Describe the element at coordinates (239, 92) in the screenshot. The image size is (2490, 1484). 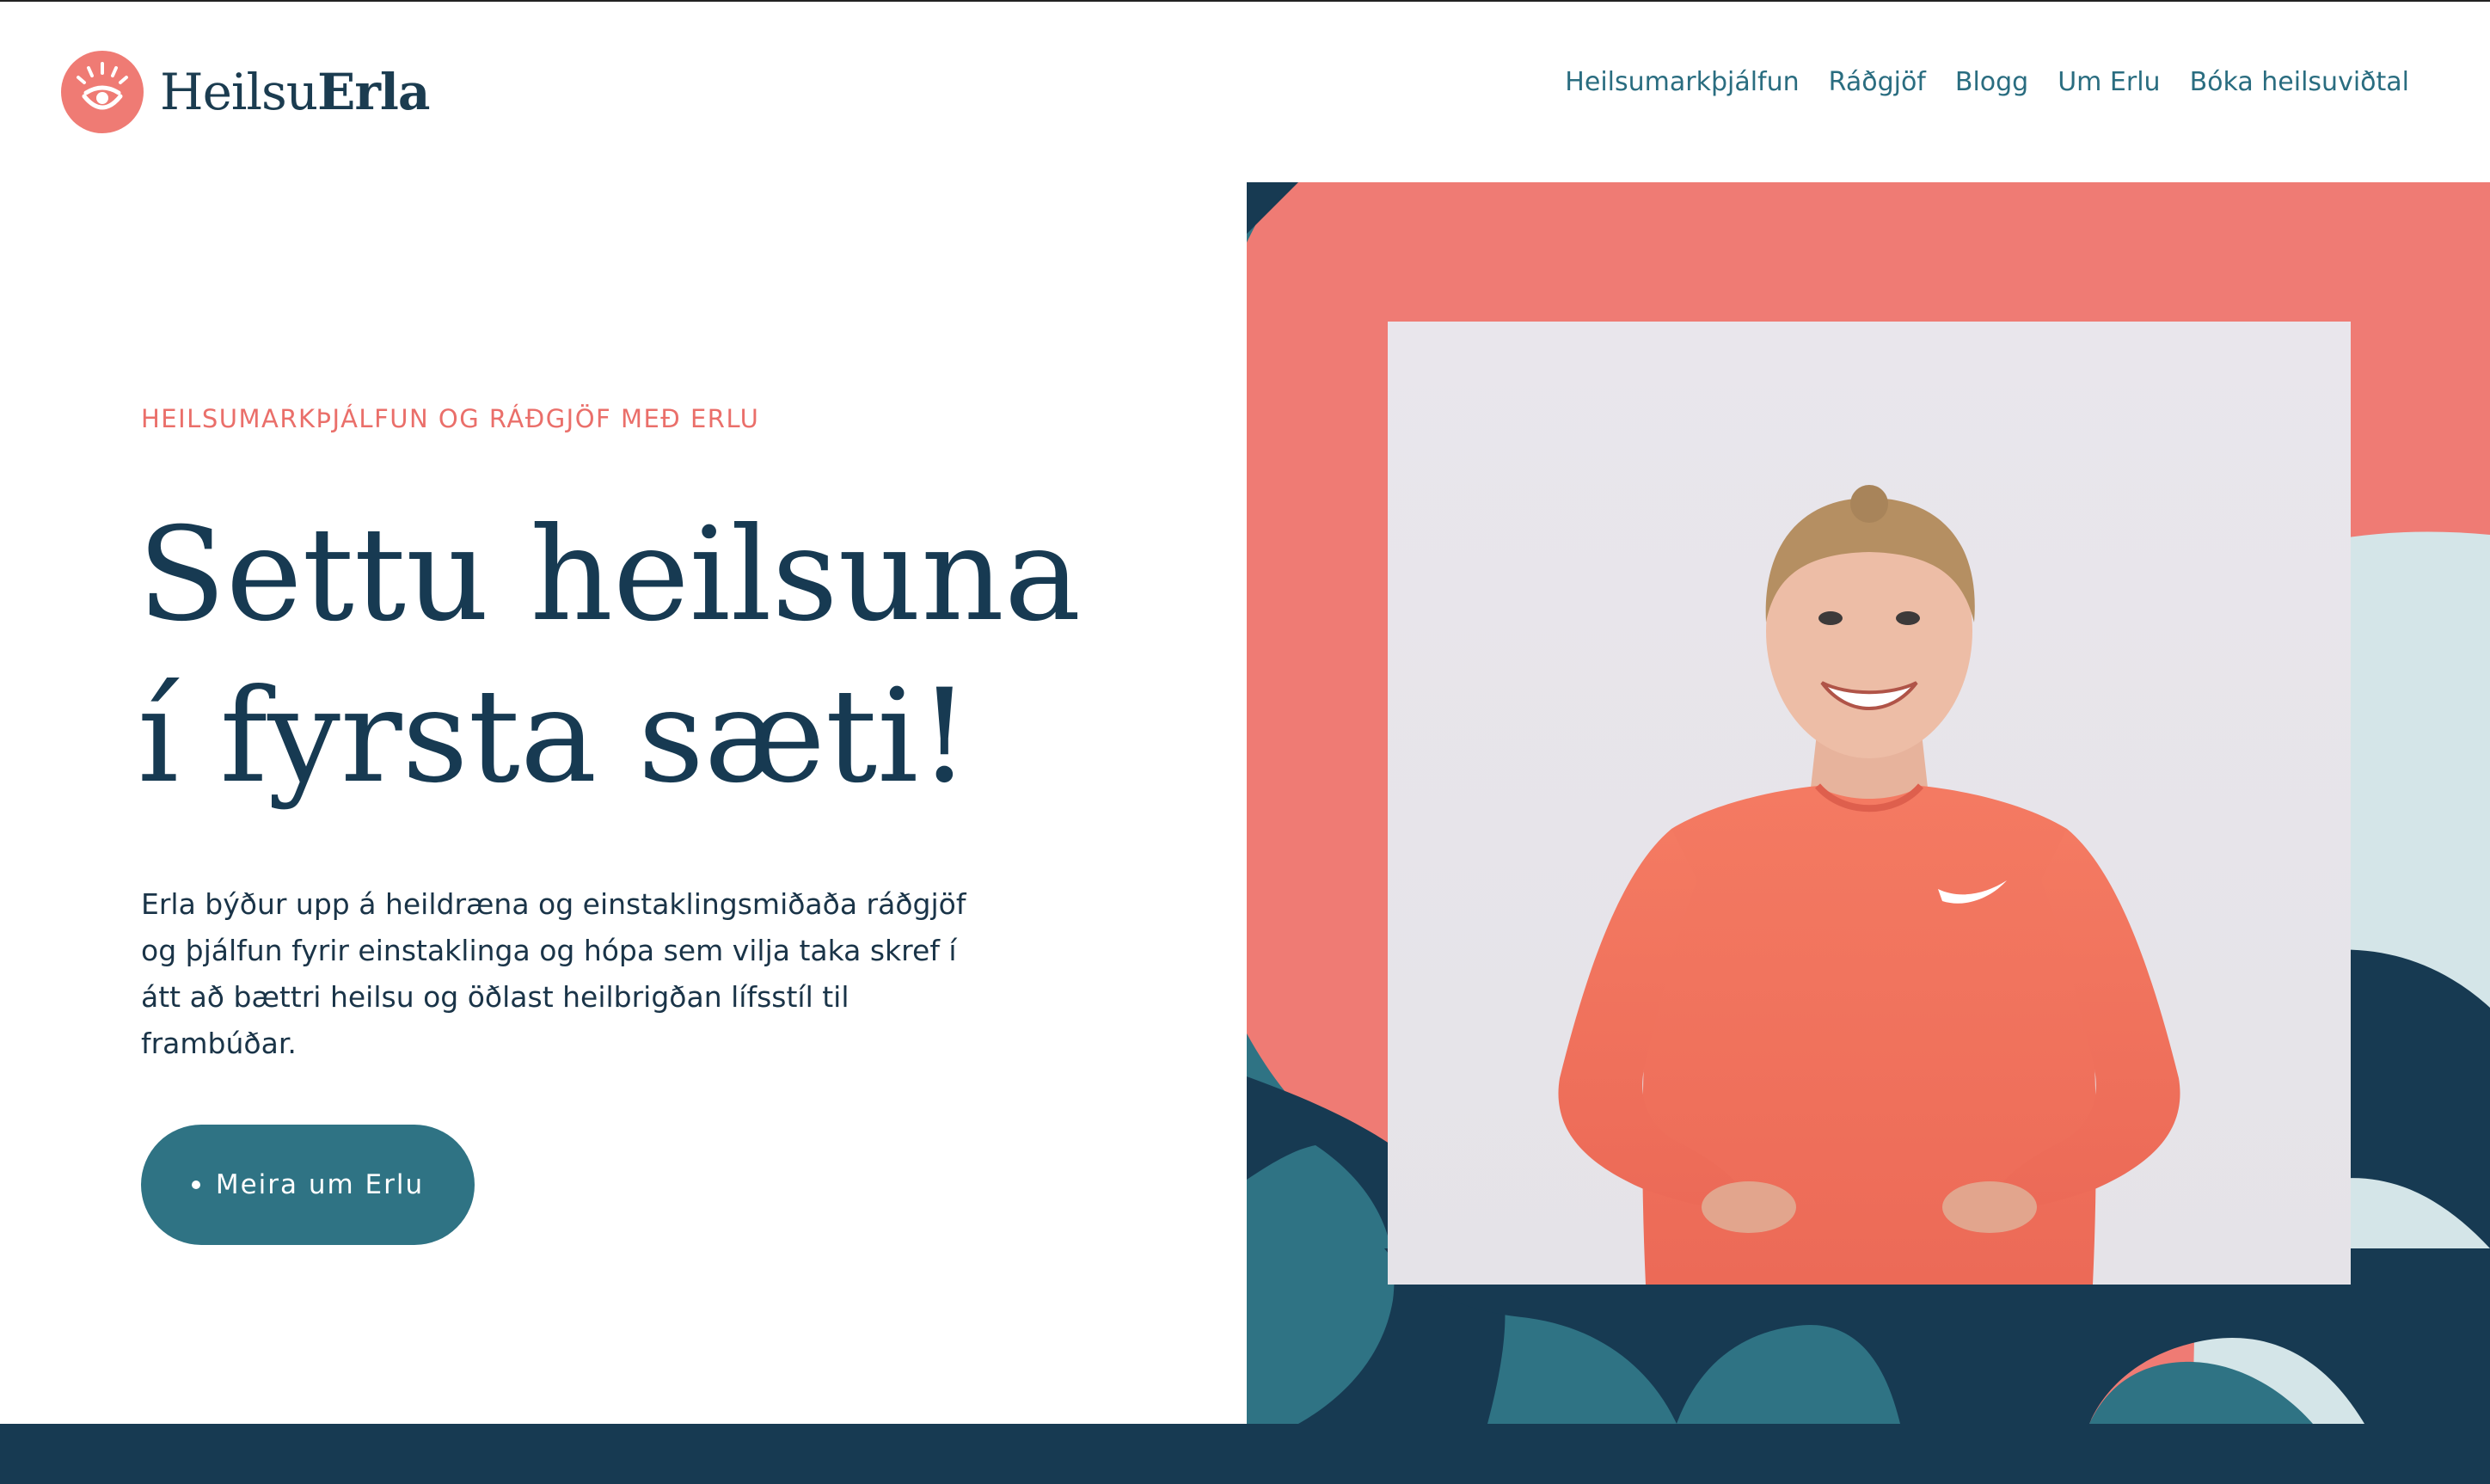
I see `logo-wordmark-light: Heilsu` at that location.